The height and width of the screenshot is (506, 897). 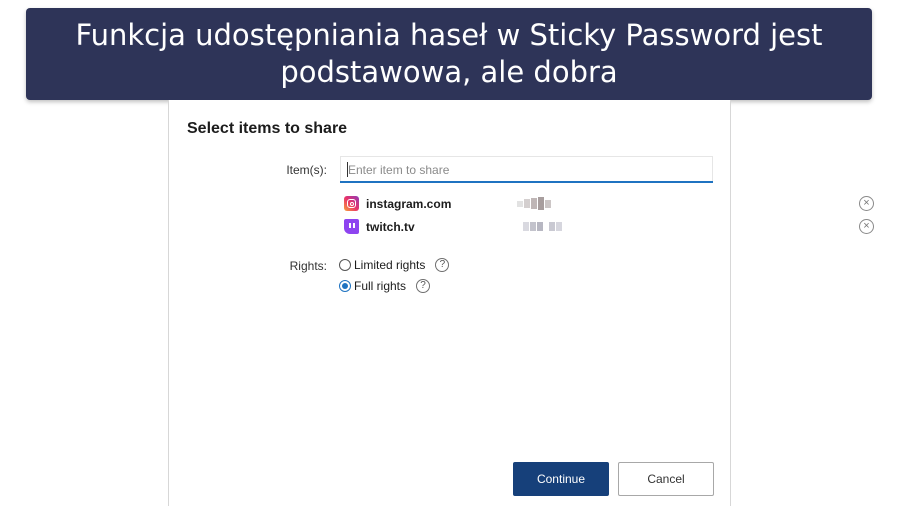 What do you see at coordinates (351, 226) in the screenshot?
I see `twitch-icon` at bounding box center [351, 226].